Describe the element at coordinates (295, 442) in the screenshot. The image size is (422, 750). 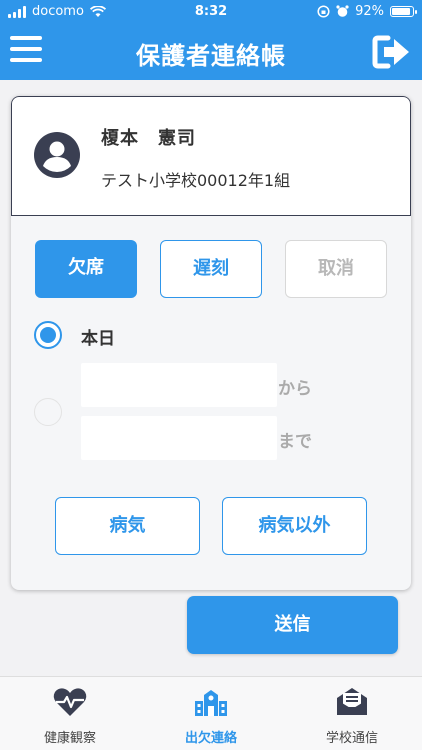
I see `to-suffix: まで` at that location.